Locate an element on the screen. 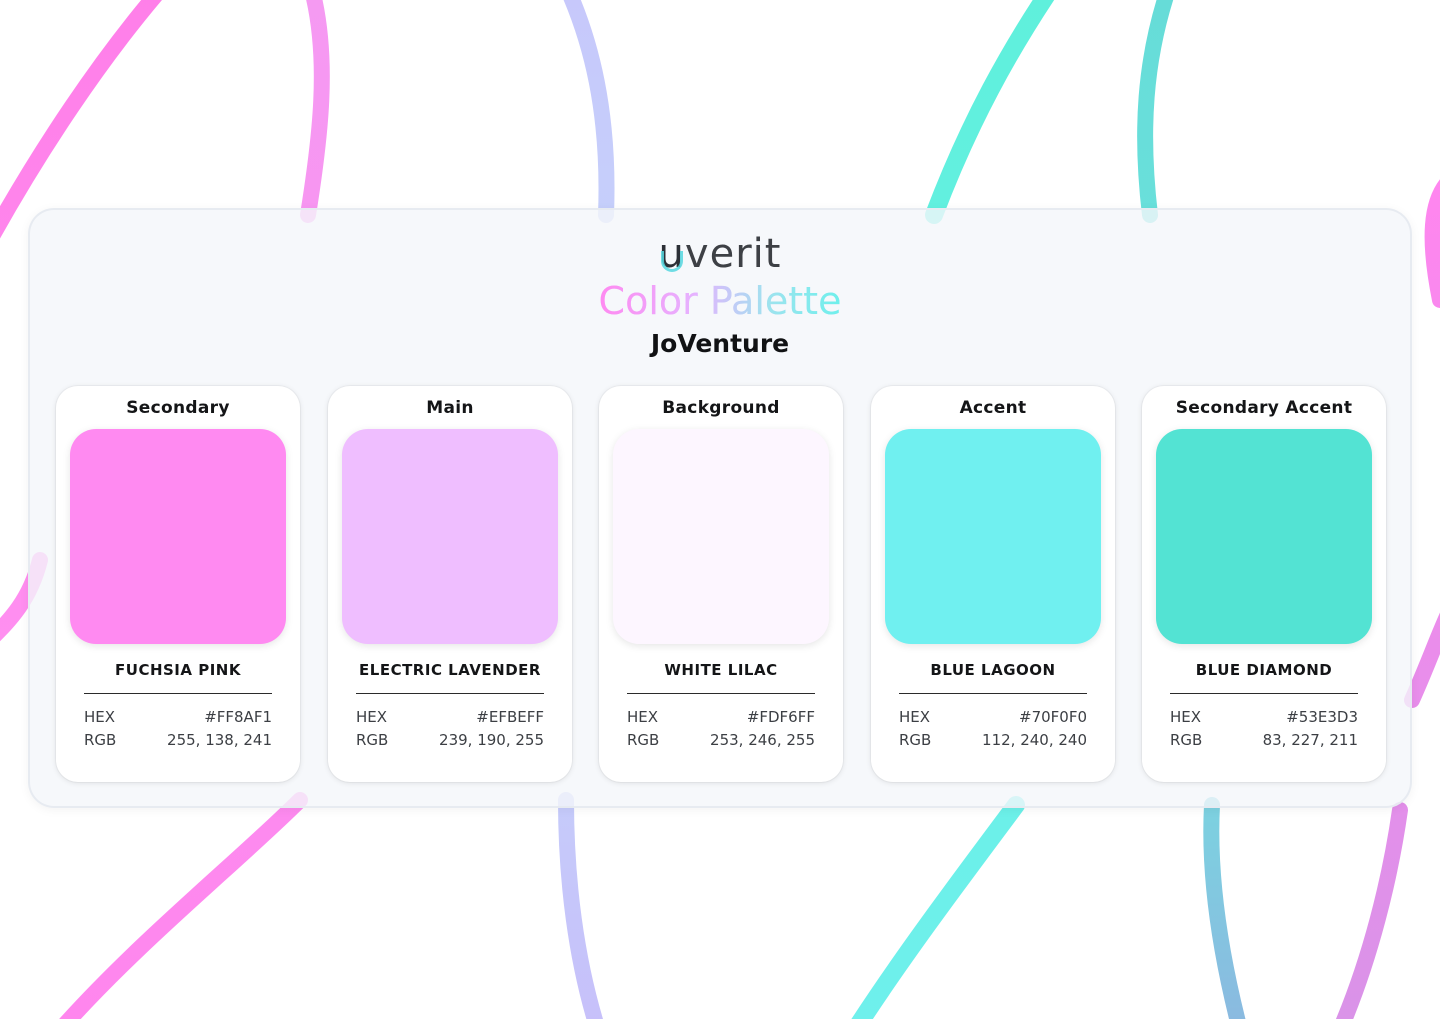 This screenshot has width=1440, height=1019. rgb-row: RGB 253, 246, 255 is located at coordinates (721, 742).